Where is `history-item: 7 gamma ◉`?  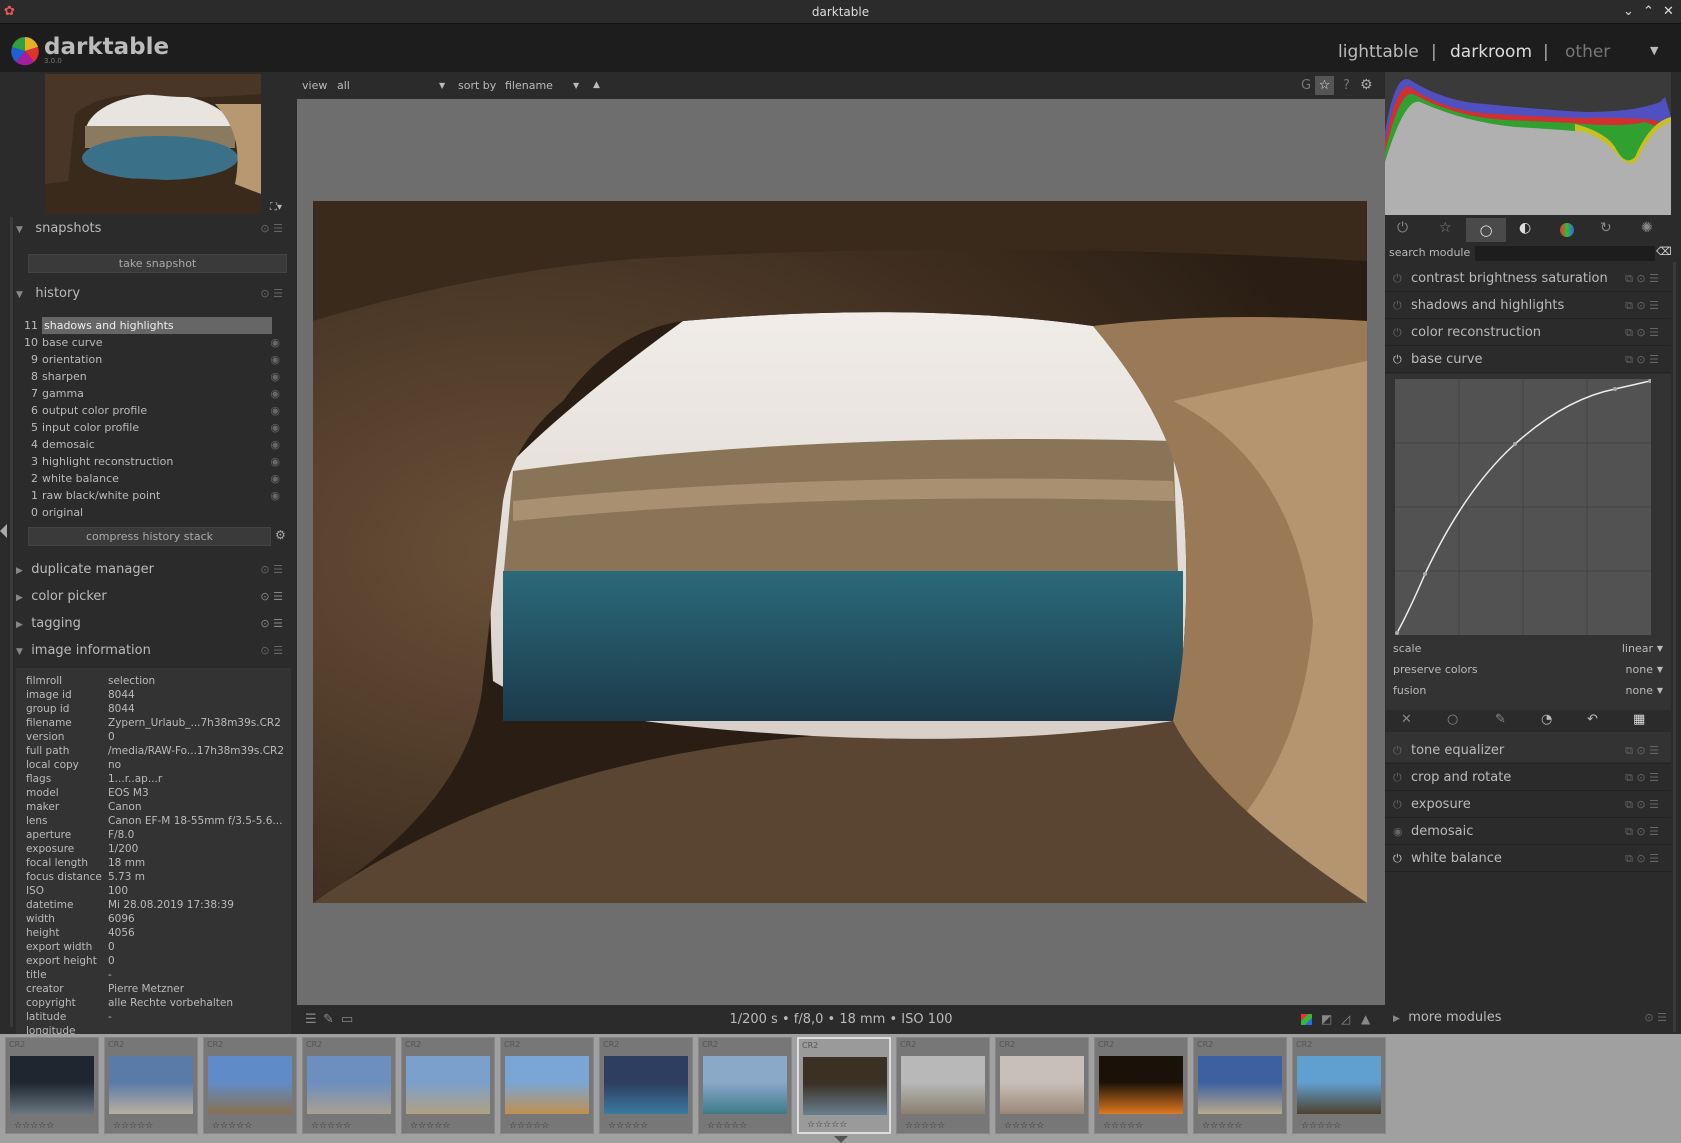
history-item: 7 gamma ◉ is located at coordinates (155, 393).